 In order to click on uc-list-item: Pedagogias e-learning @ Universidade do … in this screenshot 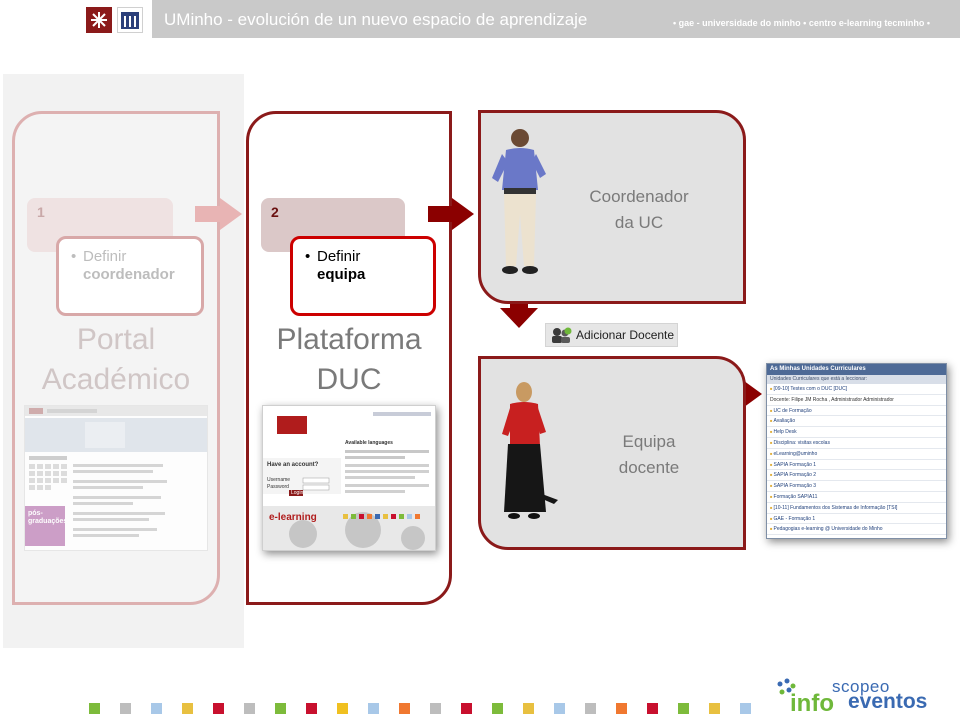, I will do `click(856, 530)`.